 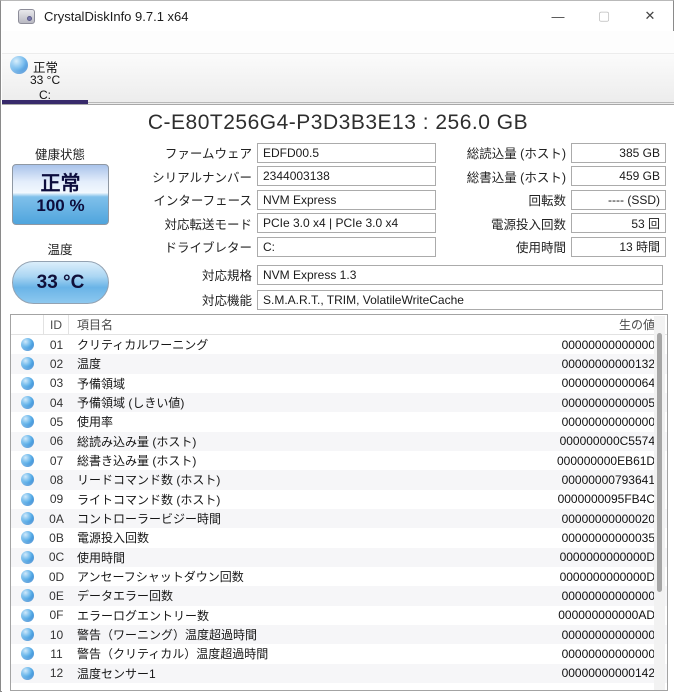 What do you see at coordinates (208, 248) in the screenshot?
I see `info-label: ドライブレター` at bounding box center [208, 248].